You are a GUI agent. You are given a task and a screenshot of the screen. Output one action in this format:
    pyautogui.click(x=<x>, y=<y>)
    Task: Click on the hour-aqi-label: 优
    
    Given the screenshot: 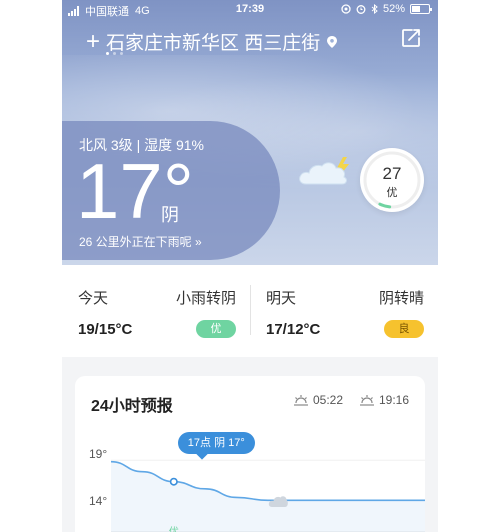 What is the action you would take?
    pyautogui.click(x=174, y=527)
    